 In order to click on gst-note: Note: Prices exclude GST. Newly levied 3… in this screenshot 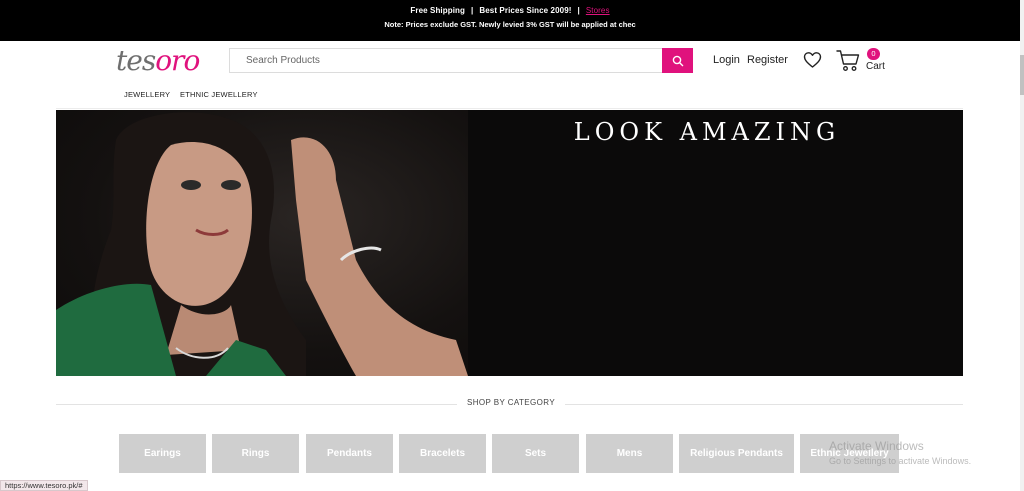, I will do `click(510, 24)`.